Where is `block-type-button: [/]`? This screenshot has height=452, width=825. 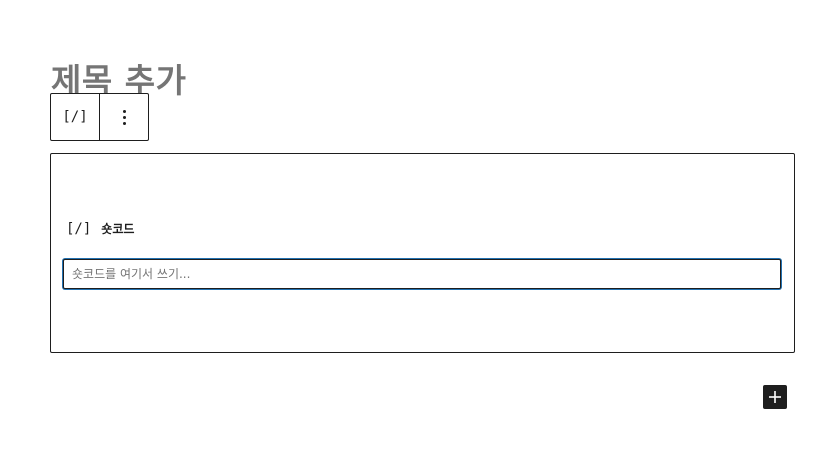 block-type-button: [/] is located at coordinates (75, 117).